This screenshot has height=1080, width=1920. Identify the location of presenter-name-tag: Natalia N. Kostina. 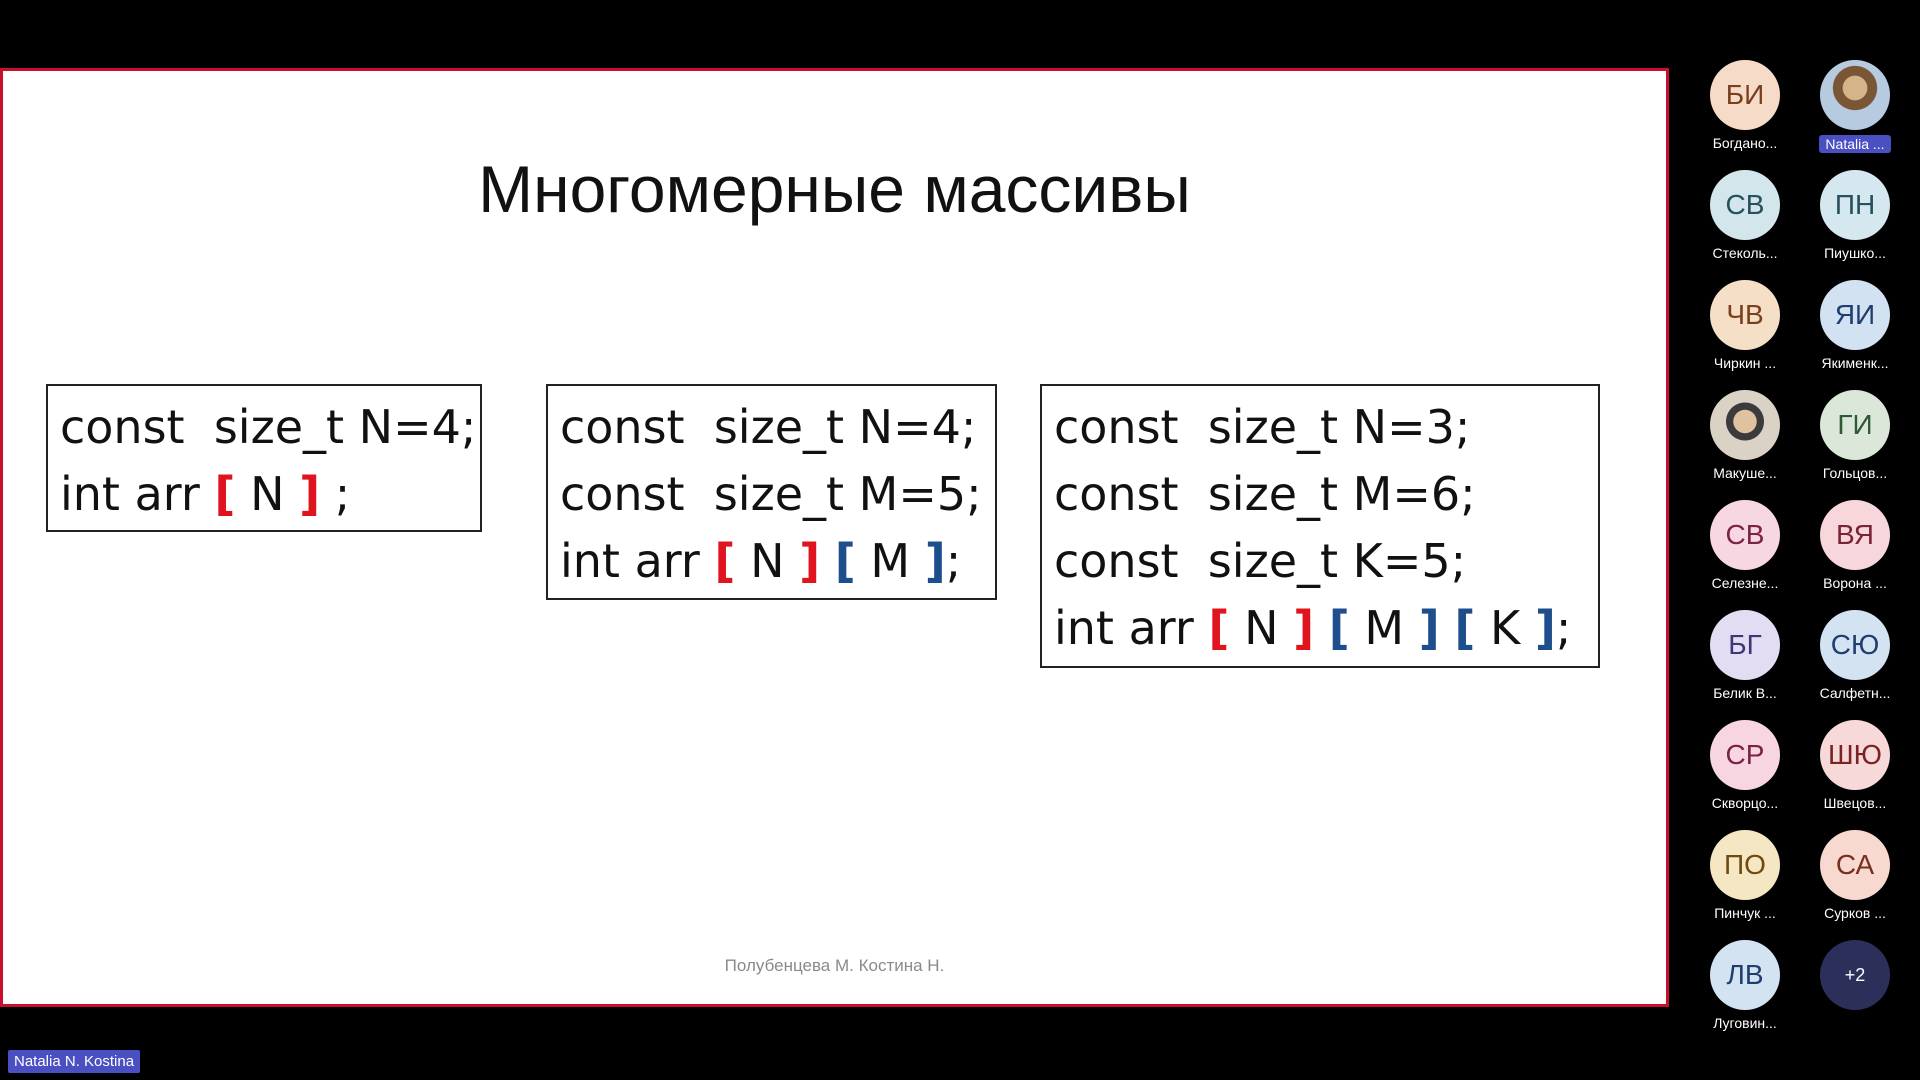
(74, 1061).